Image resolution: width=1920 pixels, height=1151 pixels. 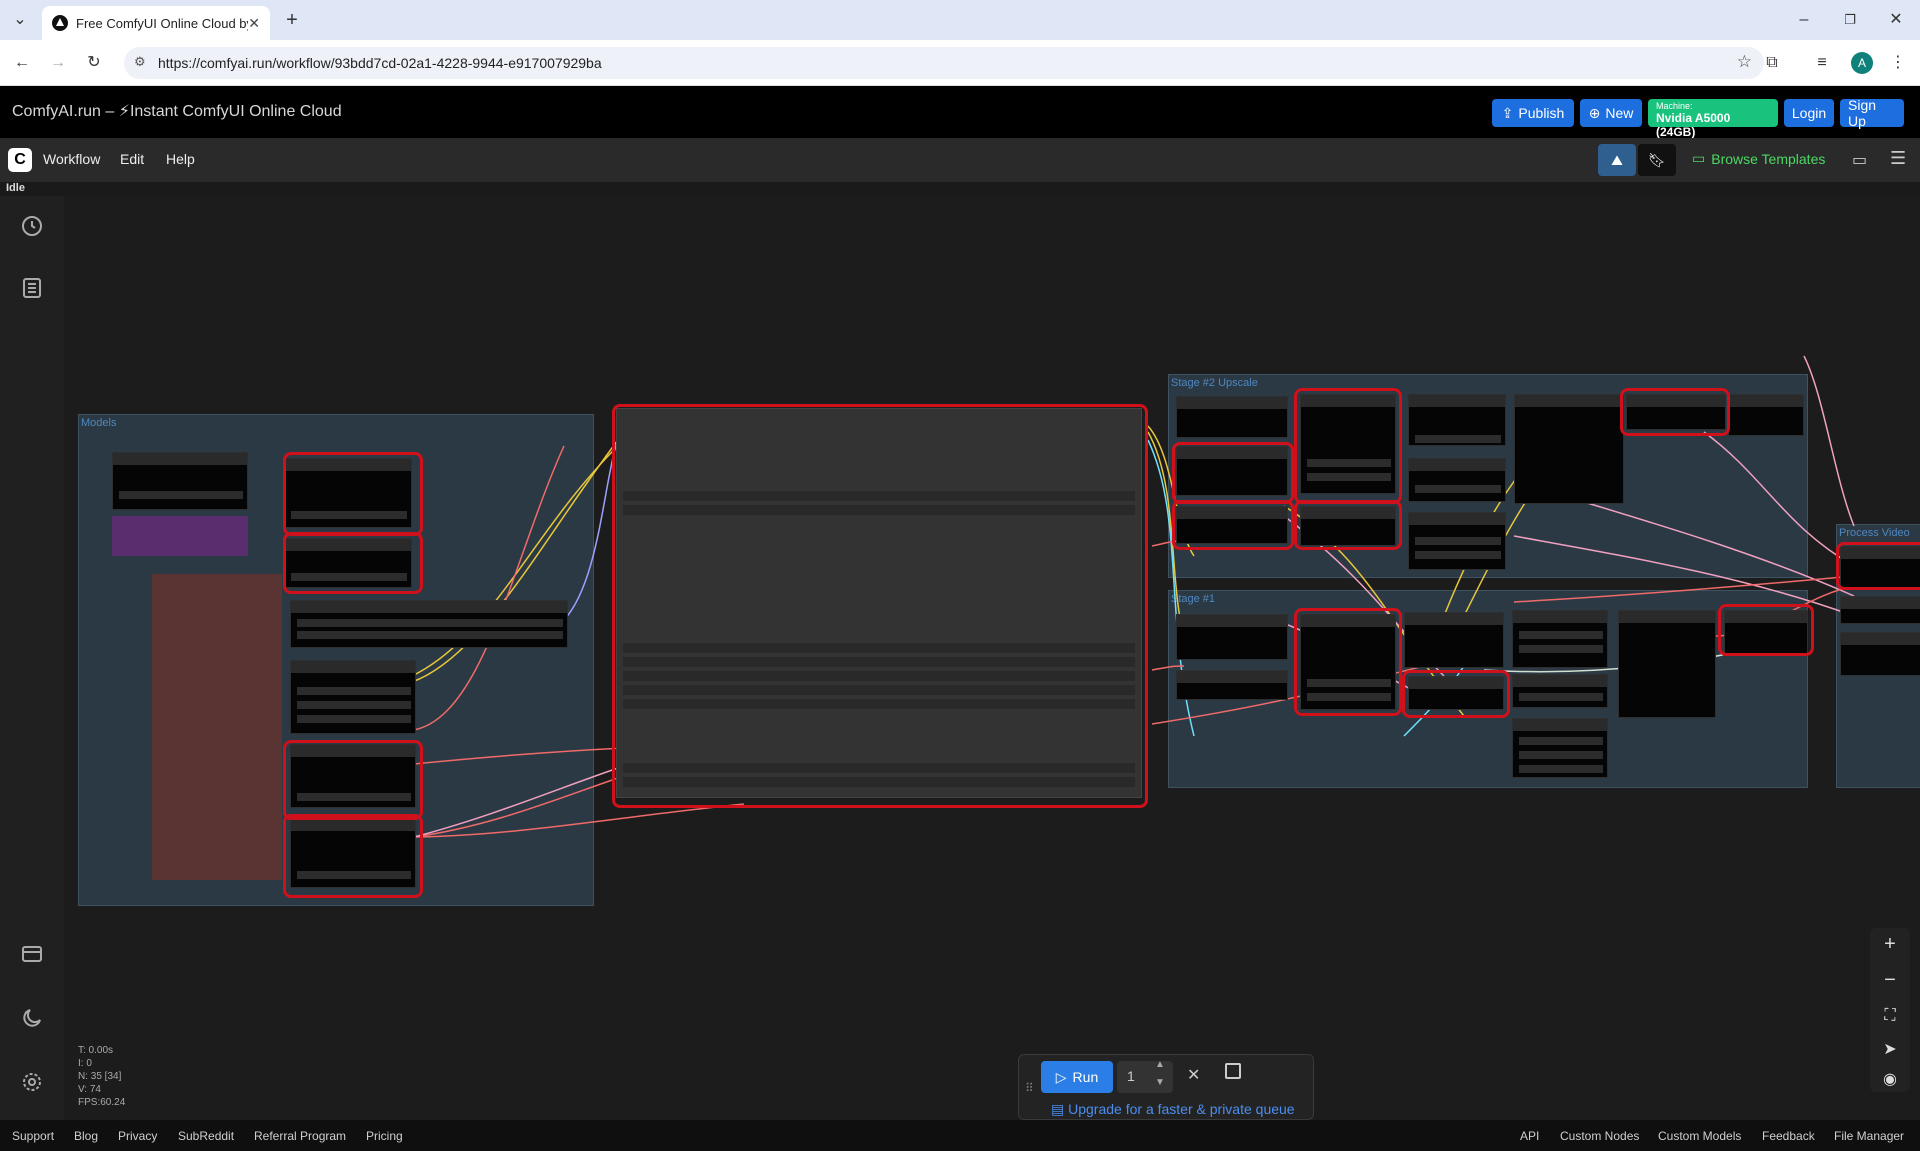 What do you see at coordinates (1880, 654) in the screenshot?
I see `process-video-node-c` at bounding box center [1880, 654].